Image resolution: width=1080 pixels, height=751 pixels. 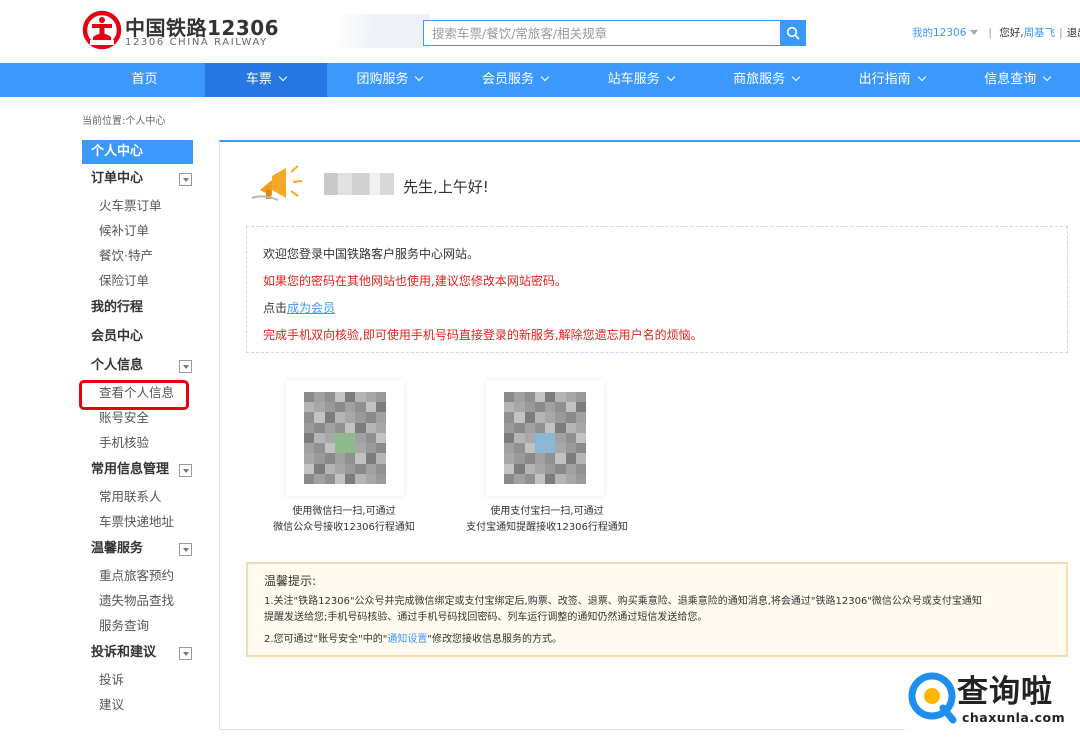 What do you see at coordinates (137, 600) in the screenshot?
I see `sidebar-item-lost-items: 遗失物品查找` at bounding box center [137, 600].